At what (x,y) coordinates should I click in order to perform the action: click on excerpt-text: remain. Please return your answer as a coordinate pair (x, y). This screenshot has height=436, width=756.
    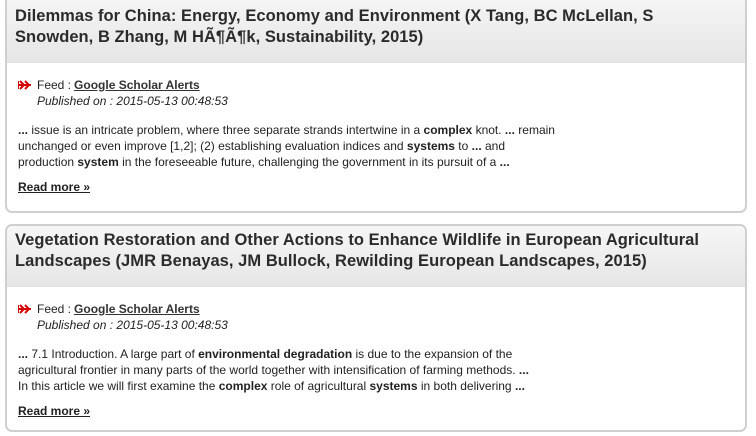
    Looking at the image, I should click on (534, 130).